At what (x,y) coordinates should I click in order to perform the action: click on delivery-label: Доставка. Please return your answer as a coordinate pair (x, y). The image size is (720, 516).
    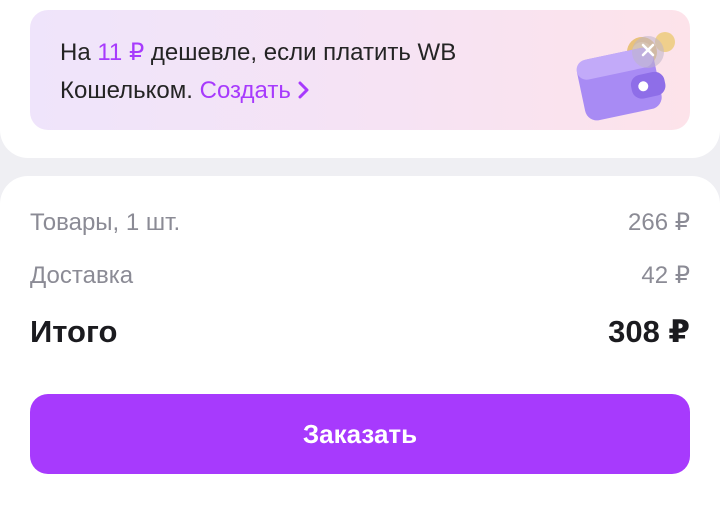
    Looking at the image, I should click on (82, 275).